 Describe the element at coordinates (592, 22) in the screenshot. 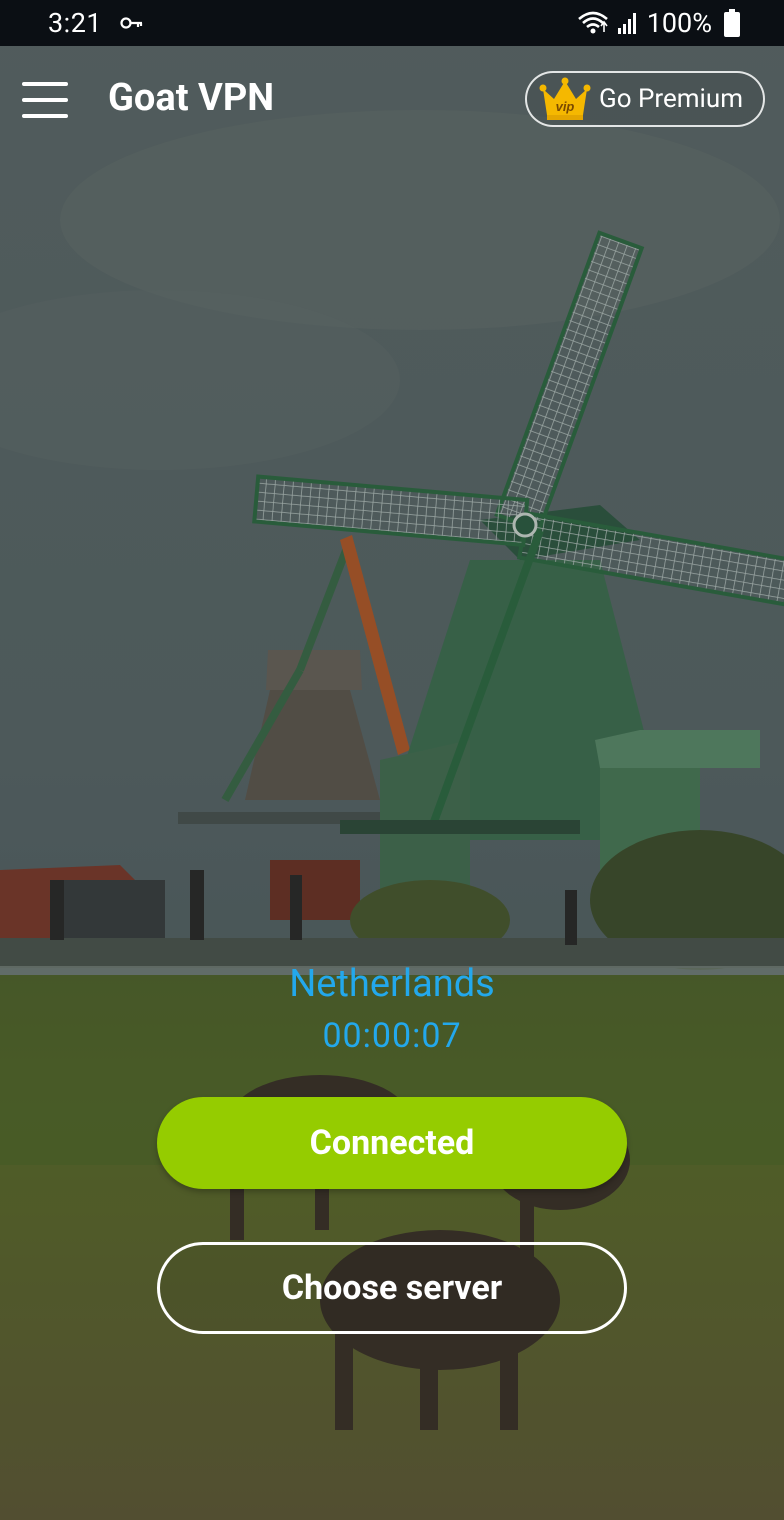

I see `wifi-icon` at that location.